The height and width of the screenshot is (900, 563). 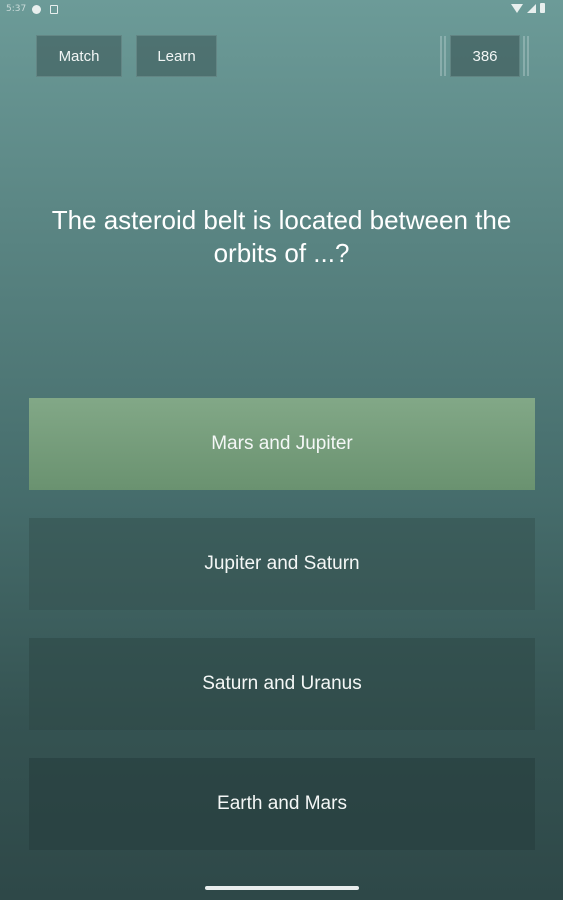 I want to click on signal-icon, so click(x=531, y=8).